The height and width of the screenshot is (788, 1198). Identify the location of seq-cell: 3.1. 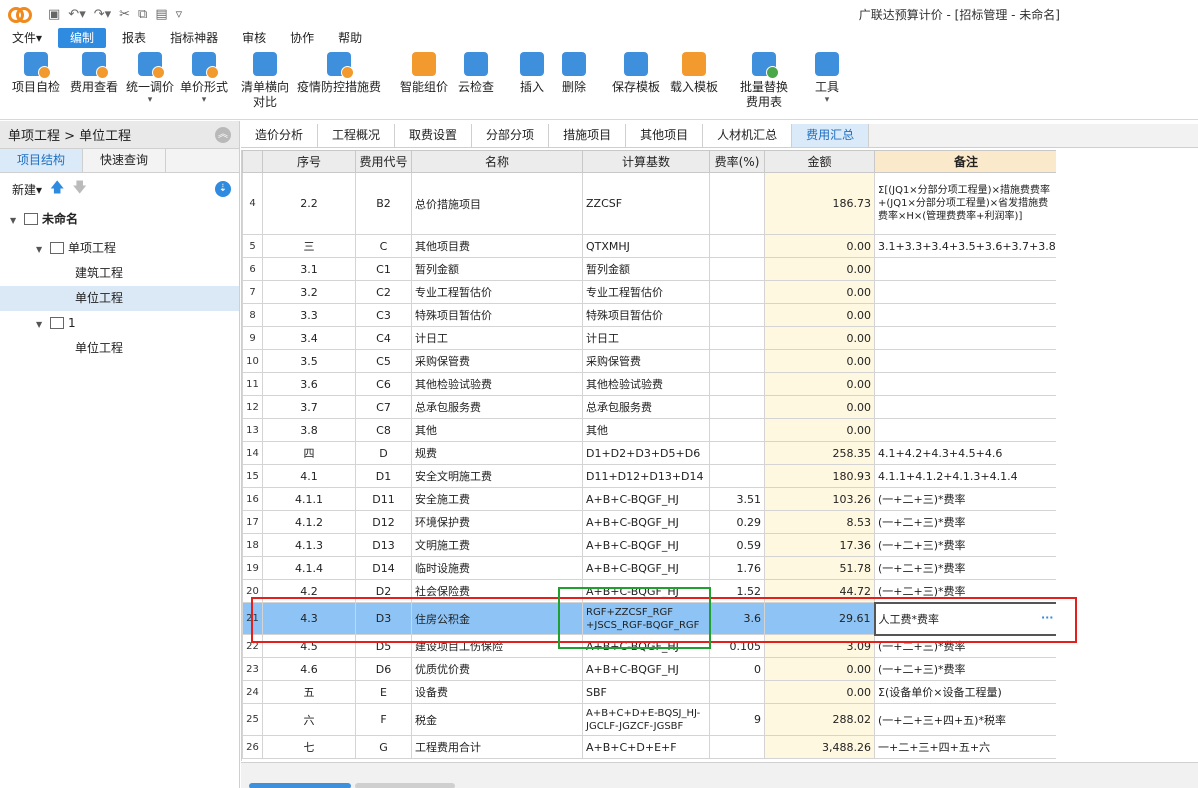
(309, 269).